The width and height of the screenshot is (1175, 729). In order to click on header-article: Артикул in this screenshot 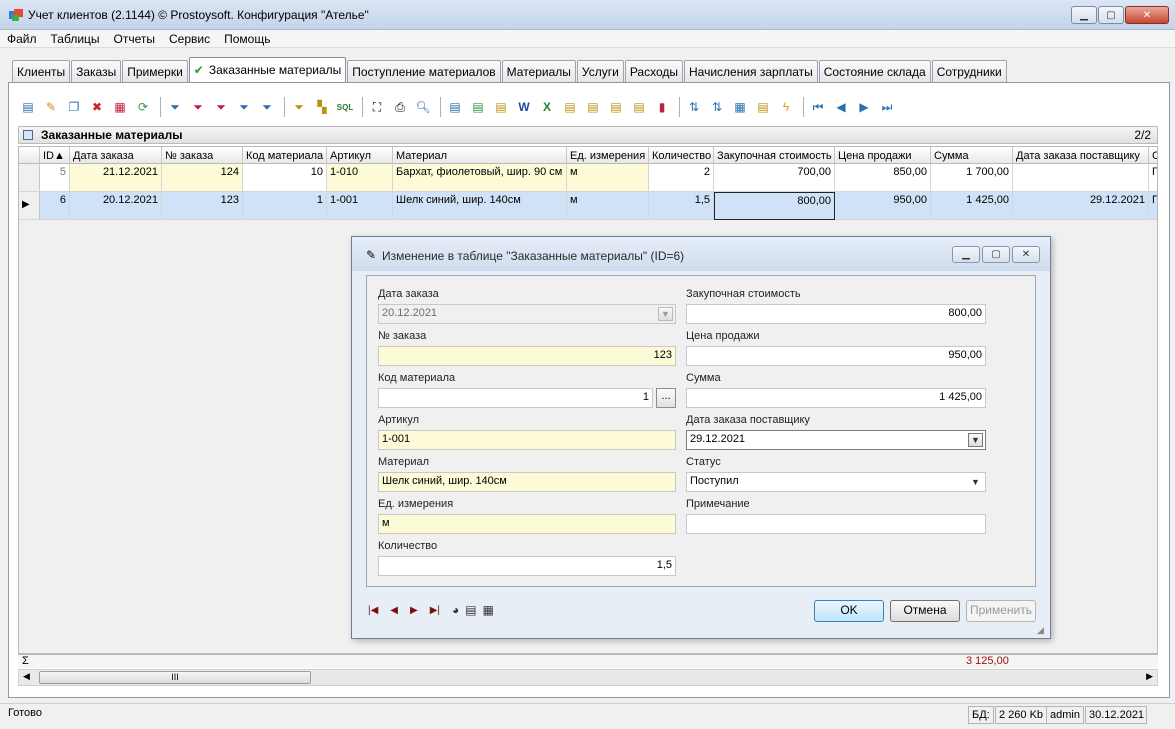, I will do `click(360, 155)`.